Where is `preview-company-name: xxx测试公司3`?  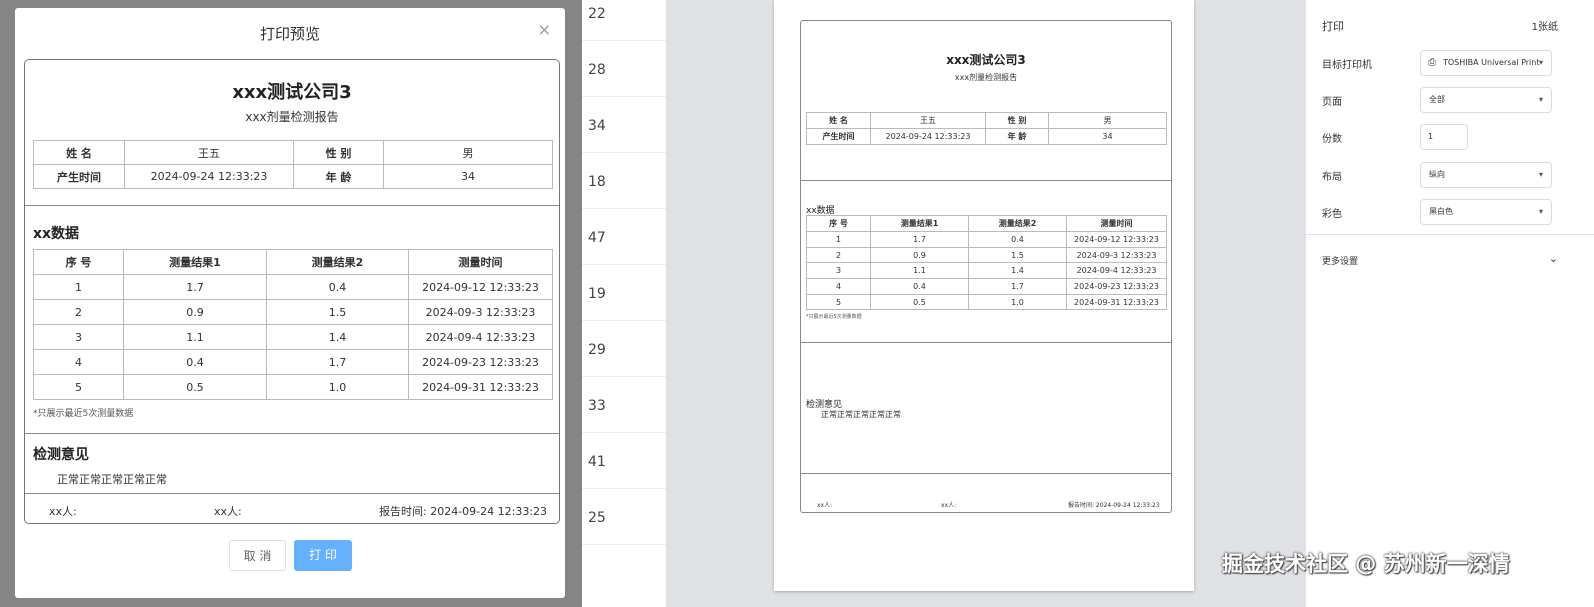
preview-company-name: xxx测试公司3 is located at coordinates (986, 60).